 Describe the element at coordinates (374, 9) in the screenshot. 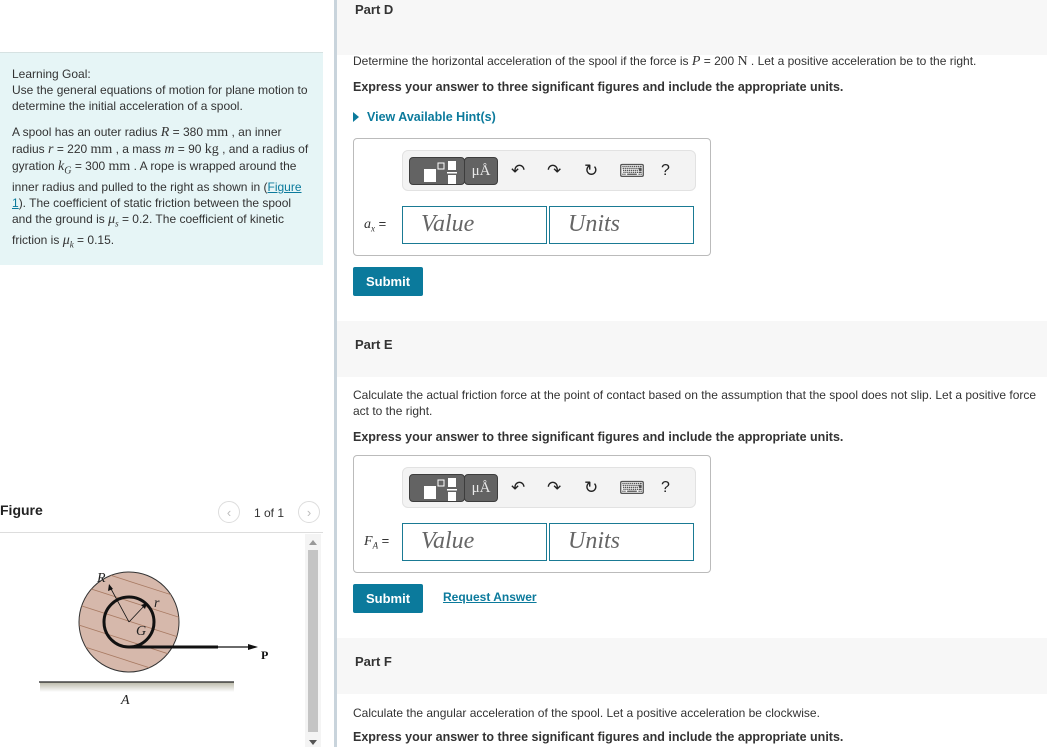

I see `part-d-title: Part D` at that location.